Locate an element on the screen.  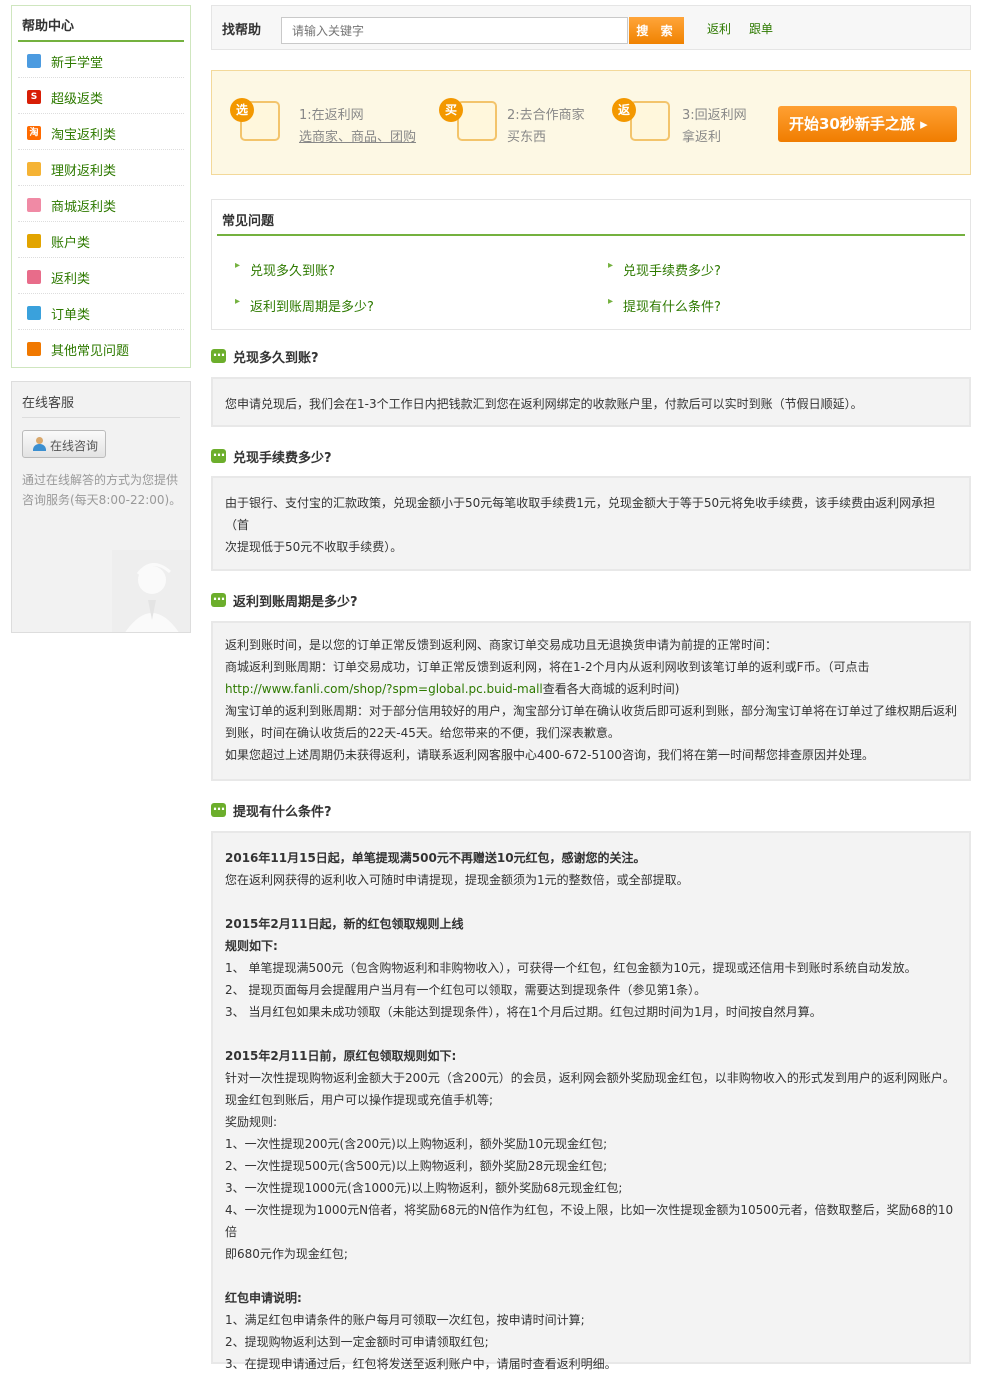
answer-line: 您在返利网获得的返利收入可随时申请提现，提现金额须为1元的整数倍，或全部提取。 is located at coordinates (591, 880).